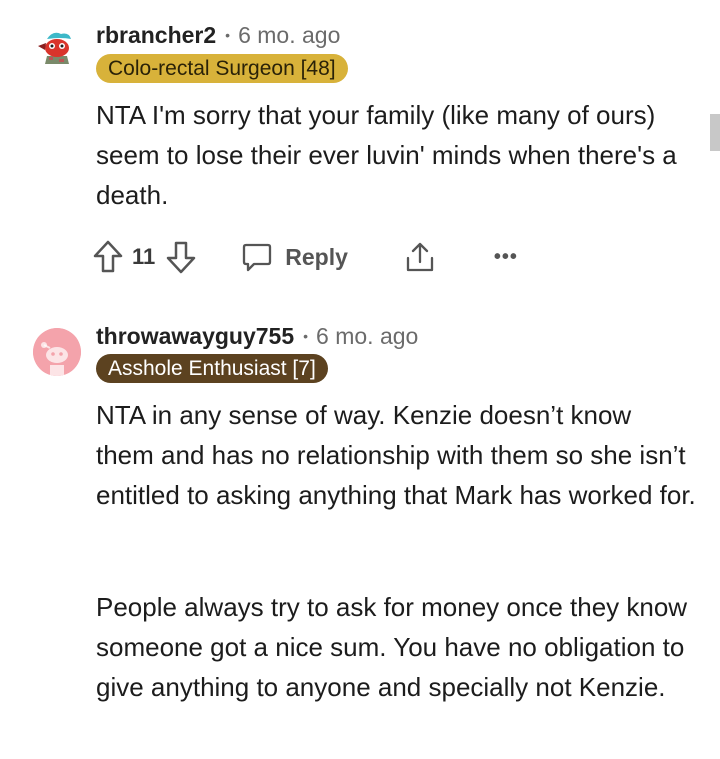  What do you see at coordinates (420, 257) in the screenshot?
I see `share-icon` at bounding box center [420, 257].